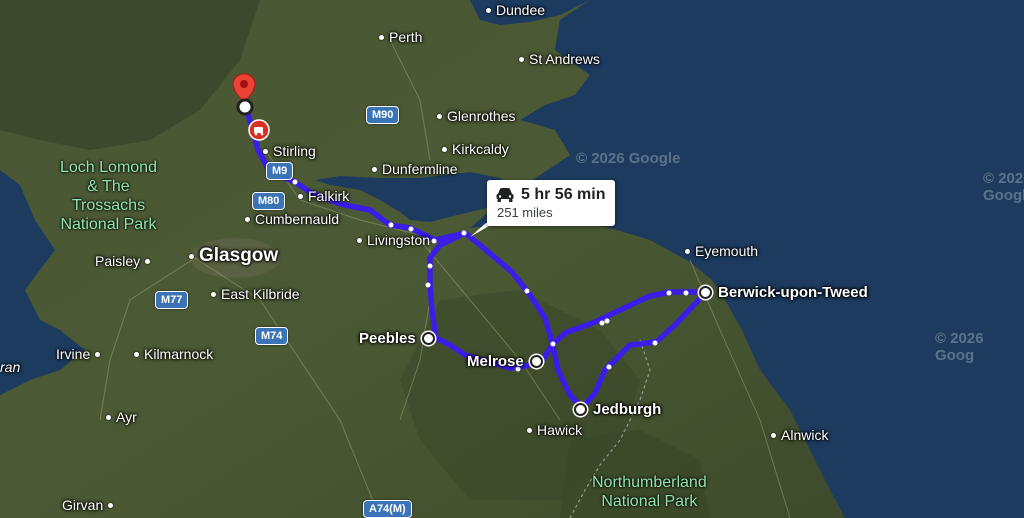 The image size is (1024, 518). What do you see at coordinates (563, 194) in the screenshot?
I see `route-duration: 5 hr 56 min` at bounding box center [563, 194].